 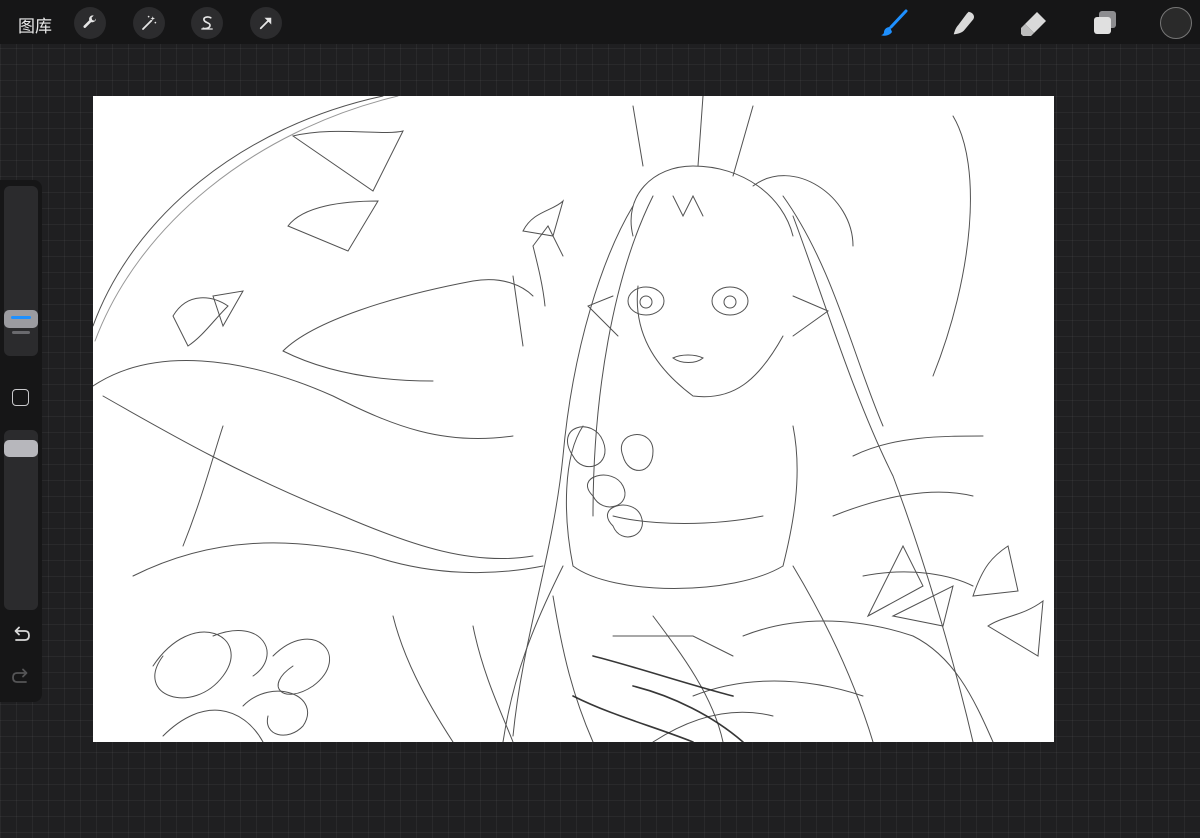 What do you see at coordinates (21, 332) in the screenshot?
I see `size-indicator-shadow` at bounding box center [21, 332].